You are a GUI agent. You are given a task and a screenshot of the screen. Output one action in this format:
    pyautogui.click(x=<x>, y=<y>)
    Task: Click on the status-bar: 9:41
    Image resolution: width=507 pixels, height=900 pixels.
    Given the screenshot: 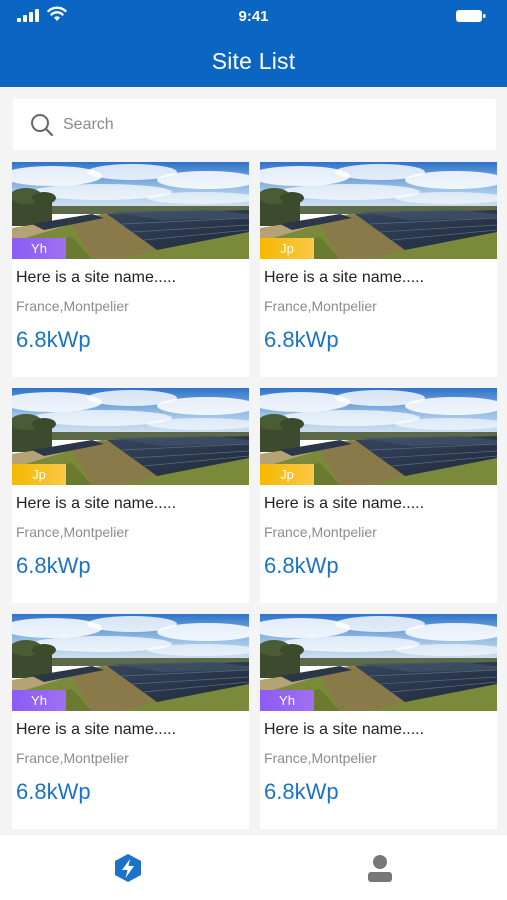 What is the action you would take?
    pyautogui.click(x=253, y=17)
    